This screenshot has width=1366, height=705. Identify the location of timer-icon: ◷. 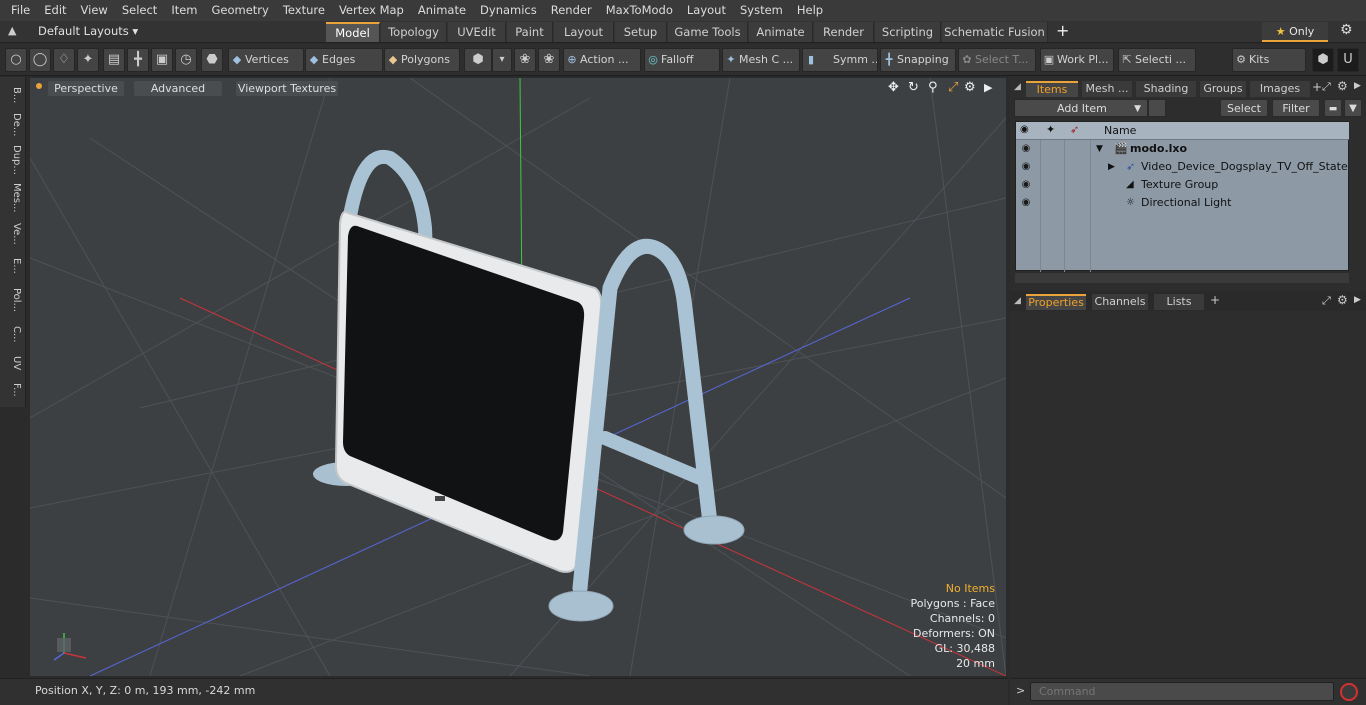
(186, 60).